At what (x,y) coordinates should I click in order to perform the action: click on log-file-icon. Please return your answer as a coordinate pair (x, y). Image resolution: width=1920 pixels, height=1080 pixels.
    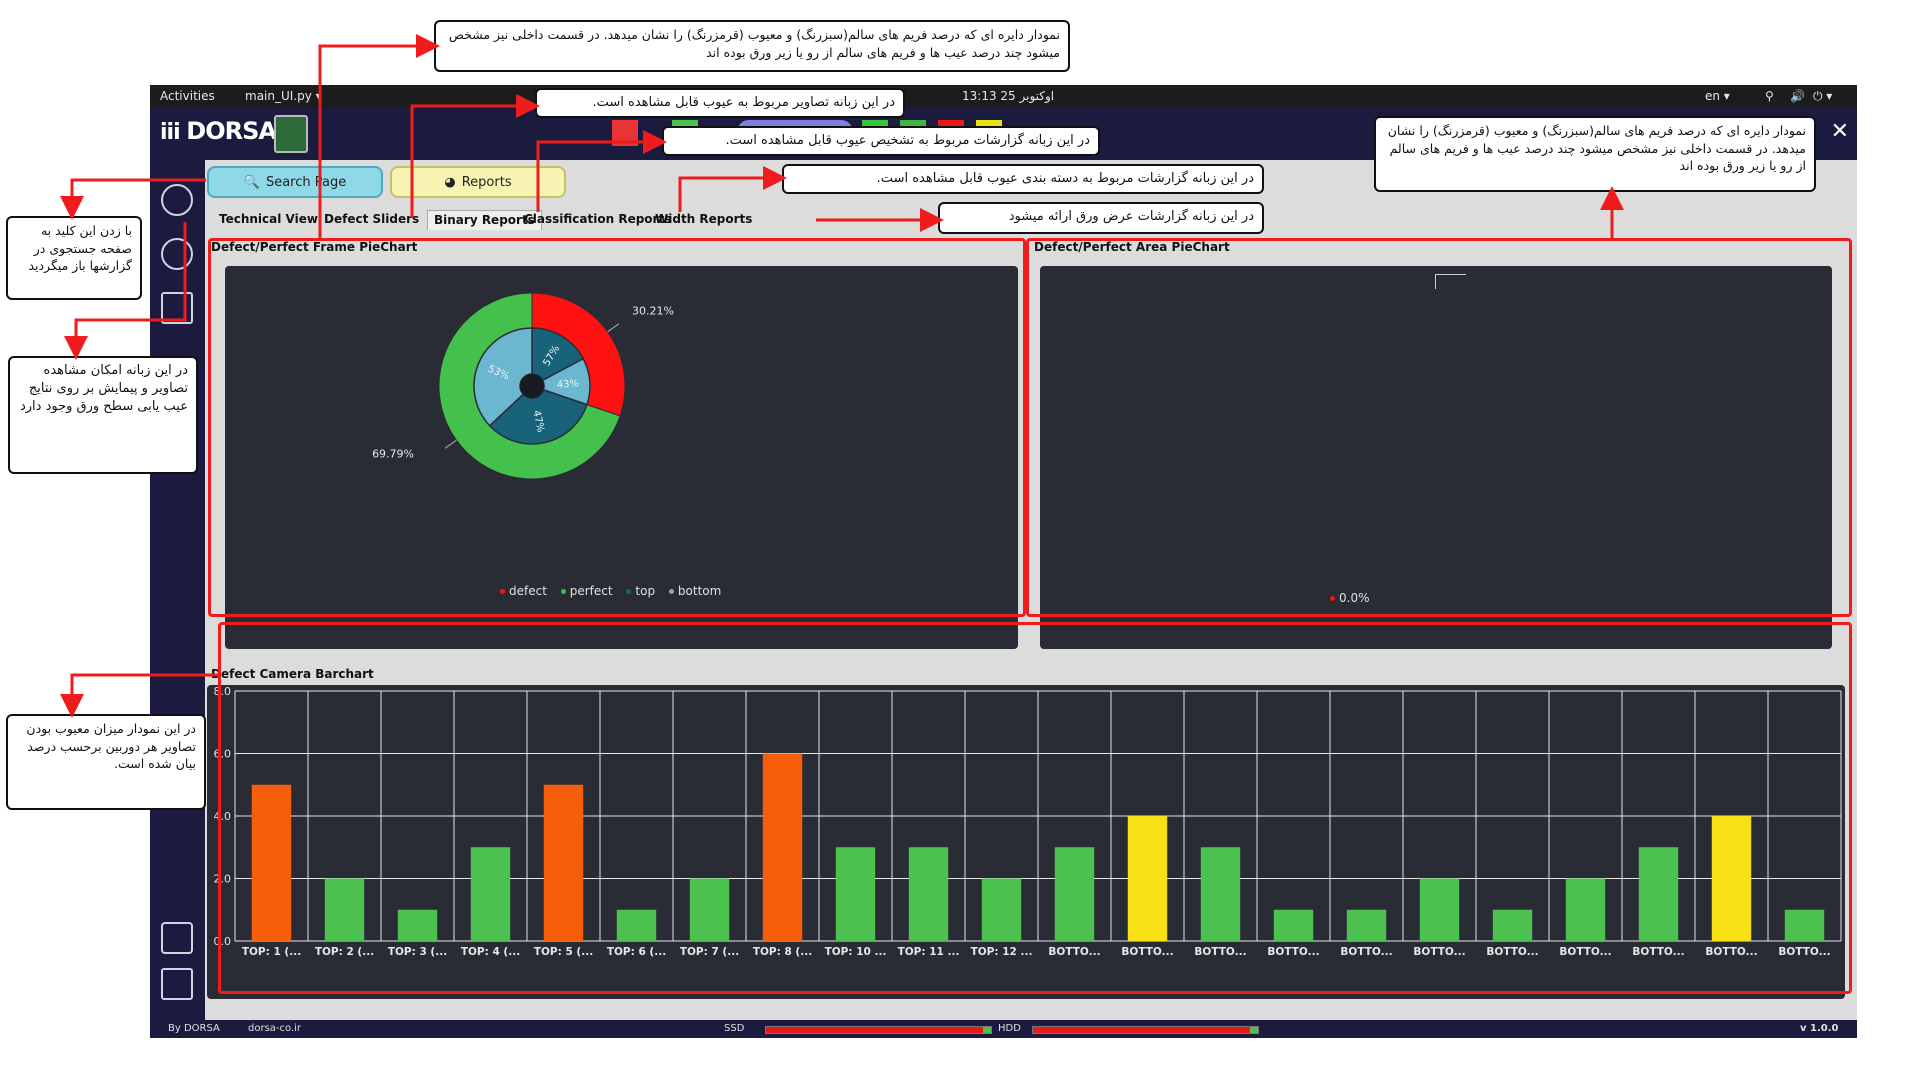
    Looking at the image, I should click on (177, 984).